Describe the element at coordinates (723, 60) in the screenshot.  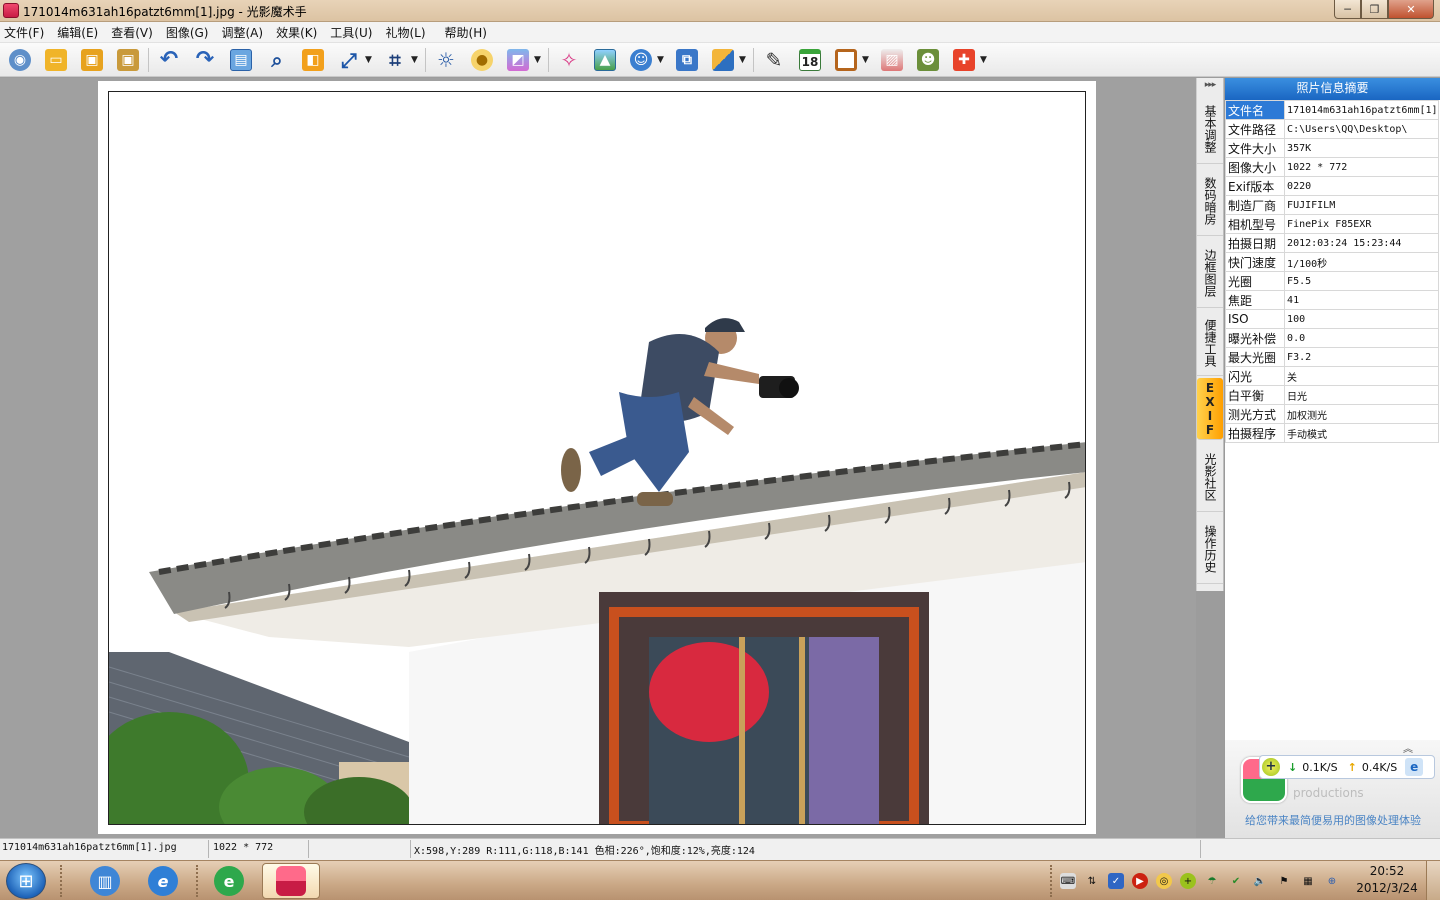
I see `curve-button` at that location.